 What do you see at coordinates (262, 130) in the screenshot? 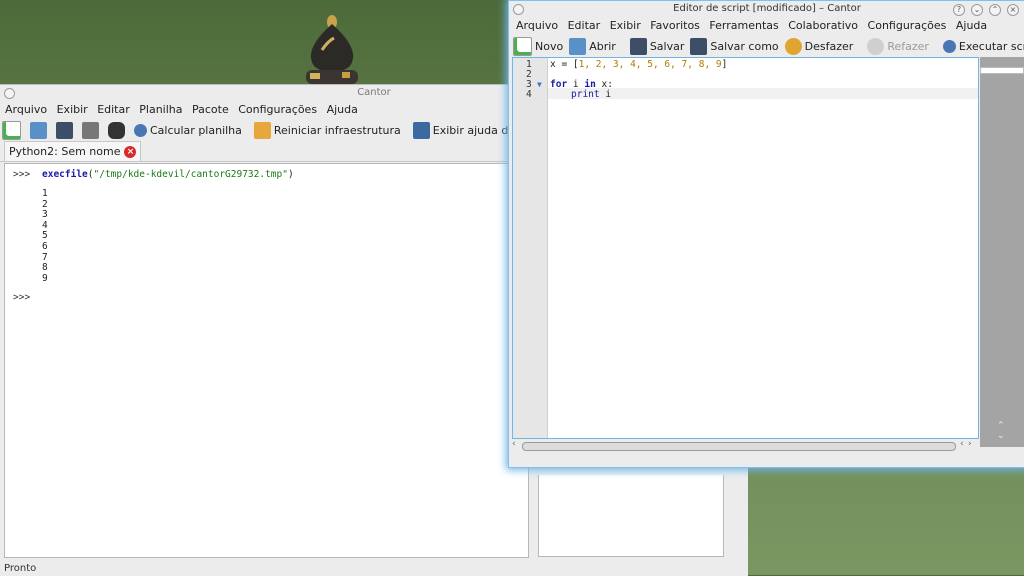
I see `restart-icon` at bounding box center [262, 130].